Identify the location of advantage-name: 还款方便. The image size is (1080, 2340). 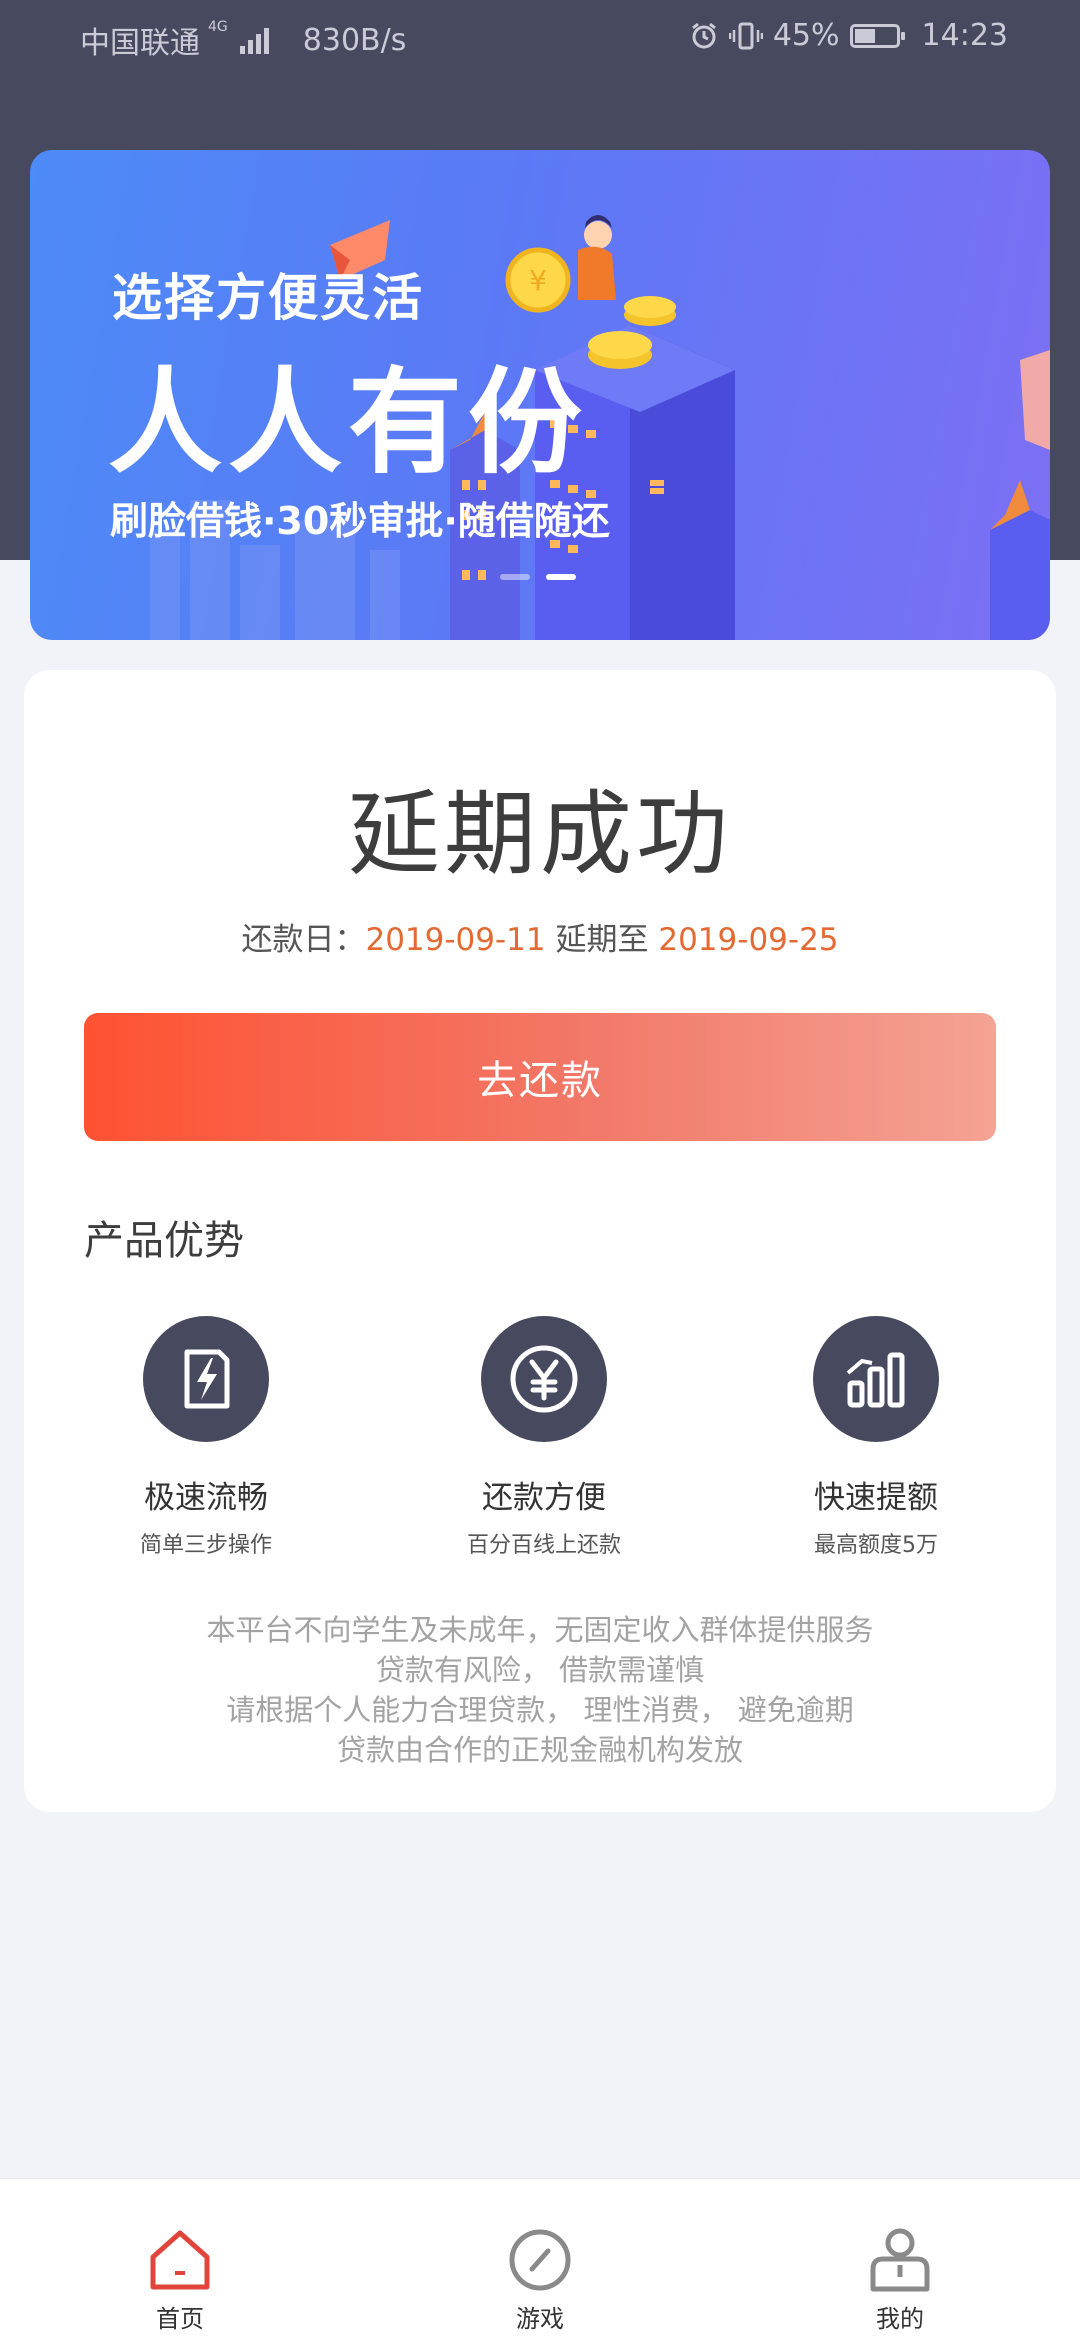
(544, 1498).